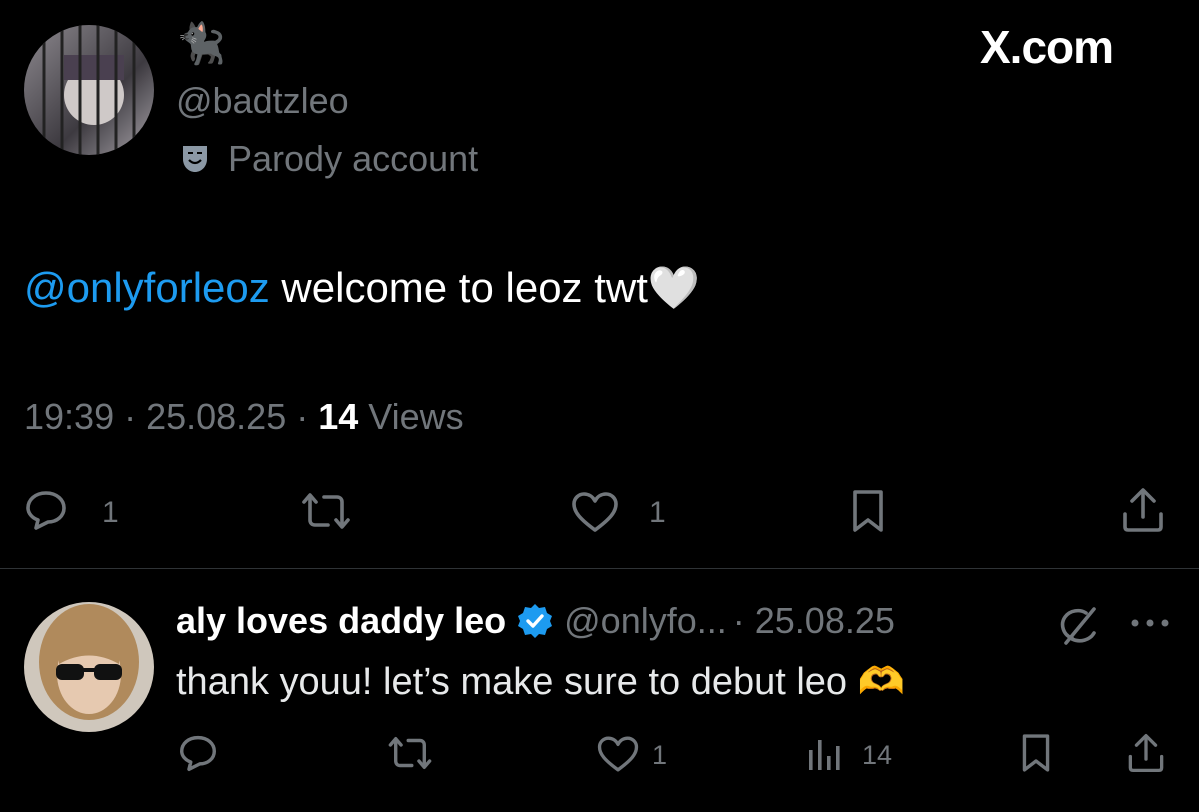  I want to click on reply-views-count: 14, so click(877, 755).